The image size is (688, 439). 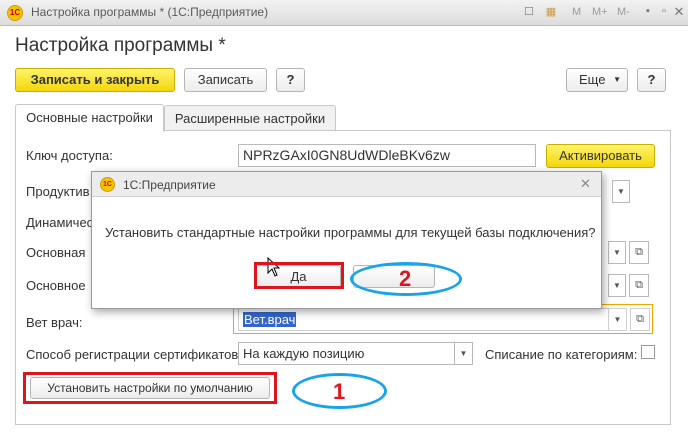 What do you see at coordinates (405, 278) in the screenshot?
I see `step-number-2: 2` at bounding box center [405, 278].